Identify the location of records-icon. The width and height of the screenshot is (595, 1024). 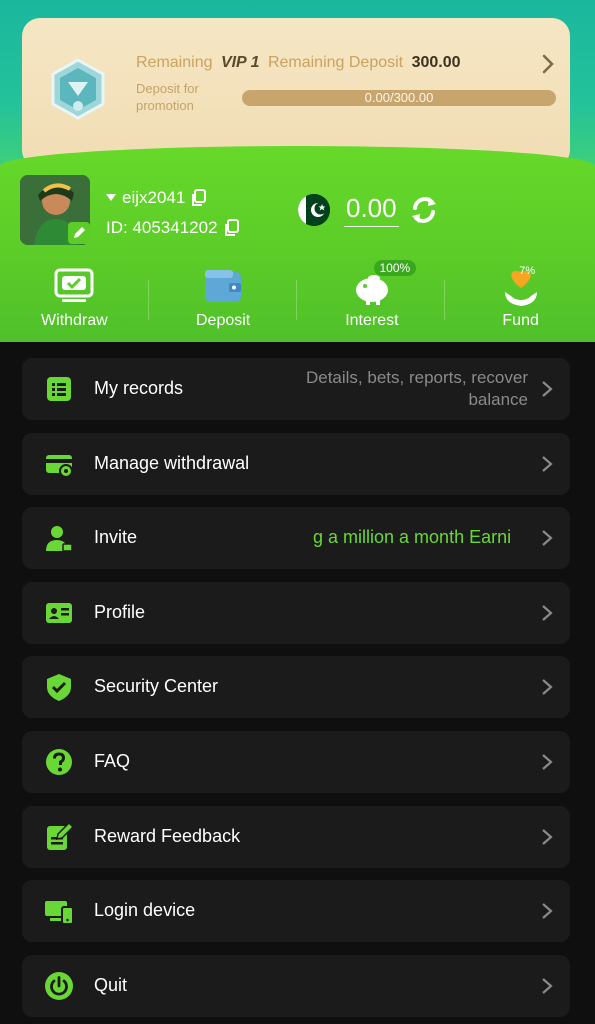
(59, 389).